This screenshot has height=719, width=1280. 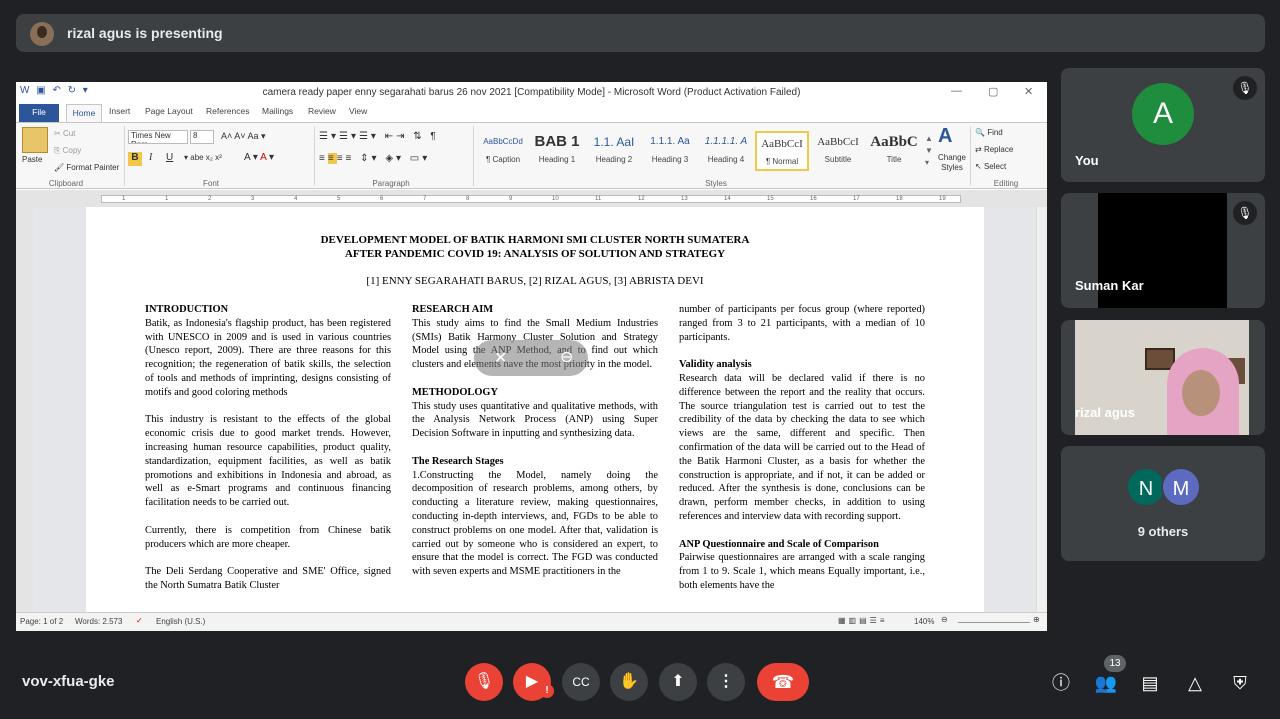 What do you see at coordinates (277, 111) in the screenshot?
I see `tab-mailings: Mailings` at bounding box center [277, 111].